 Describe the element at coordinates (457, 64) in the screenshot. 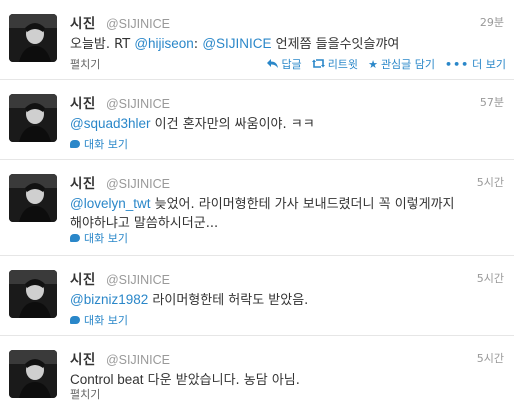

I see `ellipsis-icon: •••` at that location.